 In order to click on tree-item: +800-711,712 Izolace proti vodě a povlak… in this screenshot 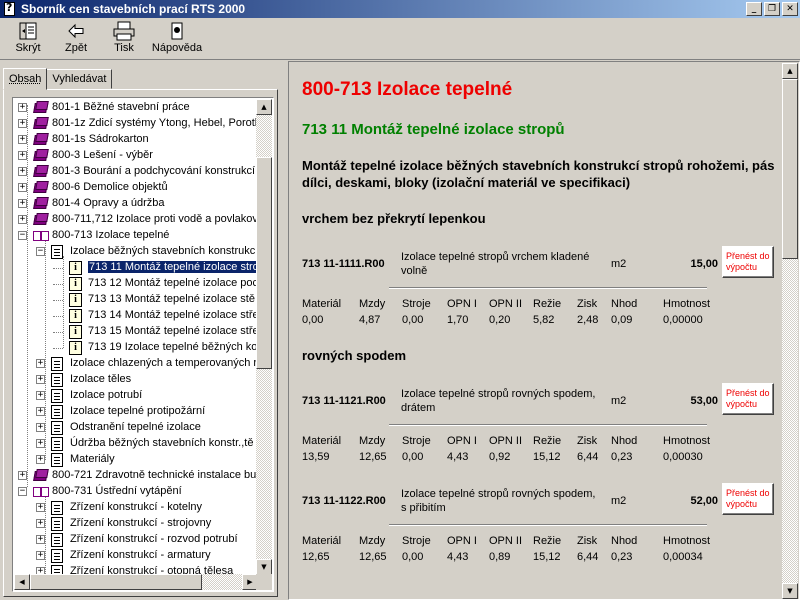, I will do `click(136, 220)`.